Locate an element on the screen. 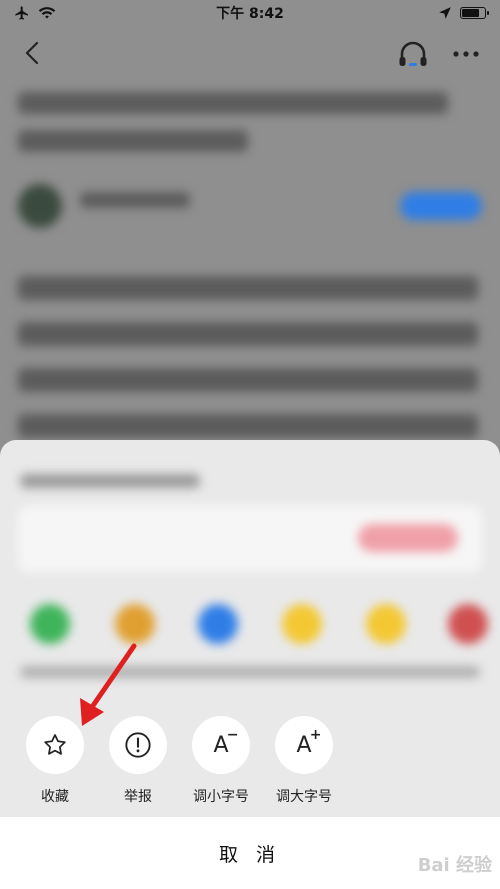  location-arrow-icon is located at coordinates (445, 13).